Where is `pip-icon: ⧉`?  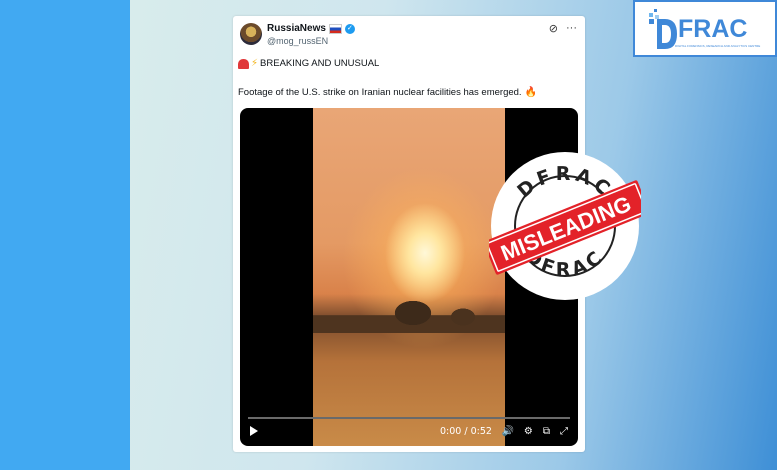
pip-icon: ⧉ is located at coordinates (546, 431).